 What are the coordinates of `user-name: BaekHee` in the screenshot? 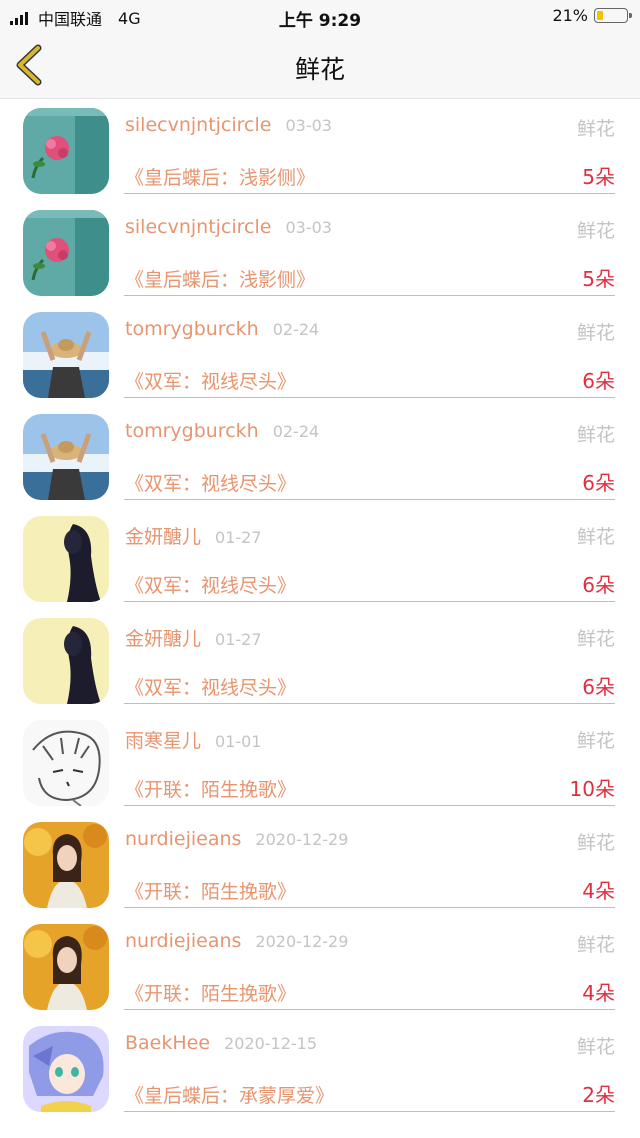 It's located at (167, 1043).